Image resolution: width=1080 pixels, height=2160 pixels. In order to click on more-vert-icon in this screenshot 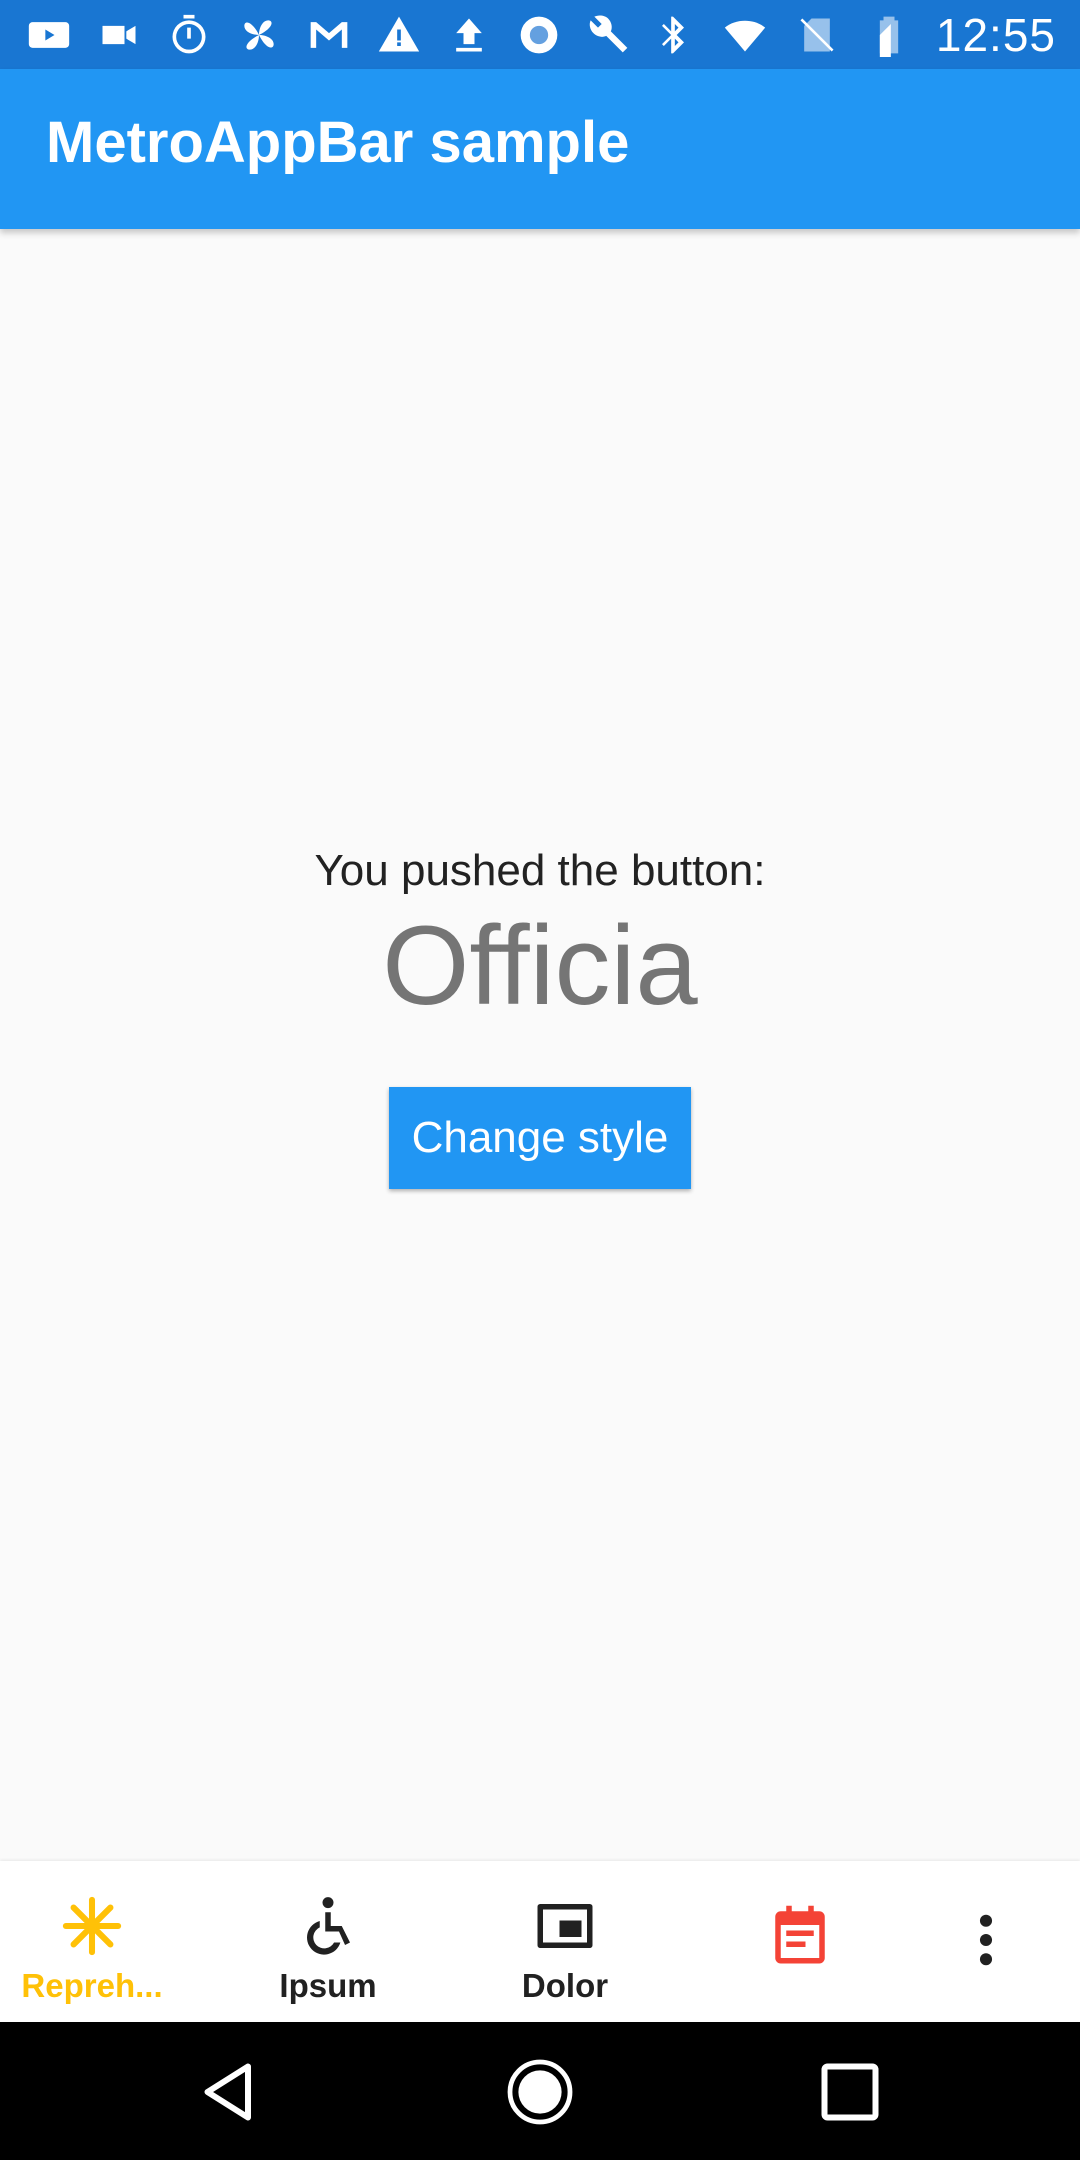, I will do `click(986, 1940)`.